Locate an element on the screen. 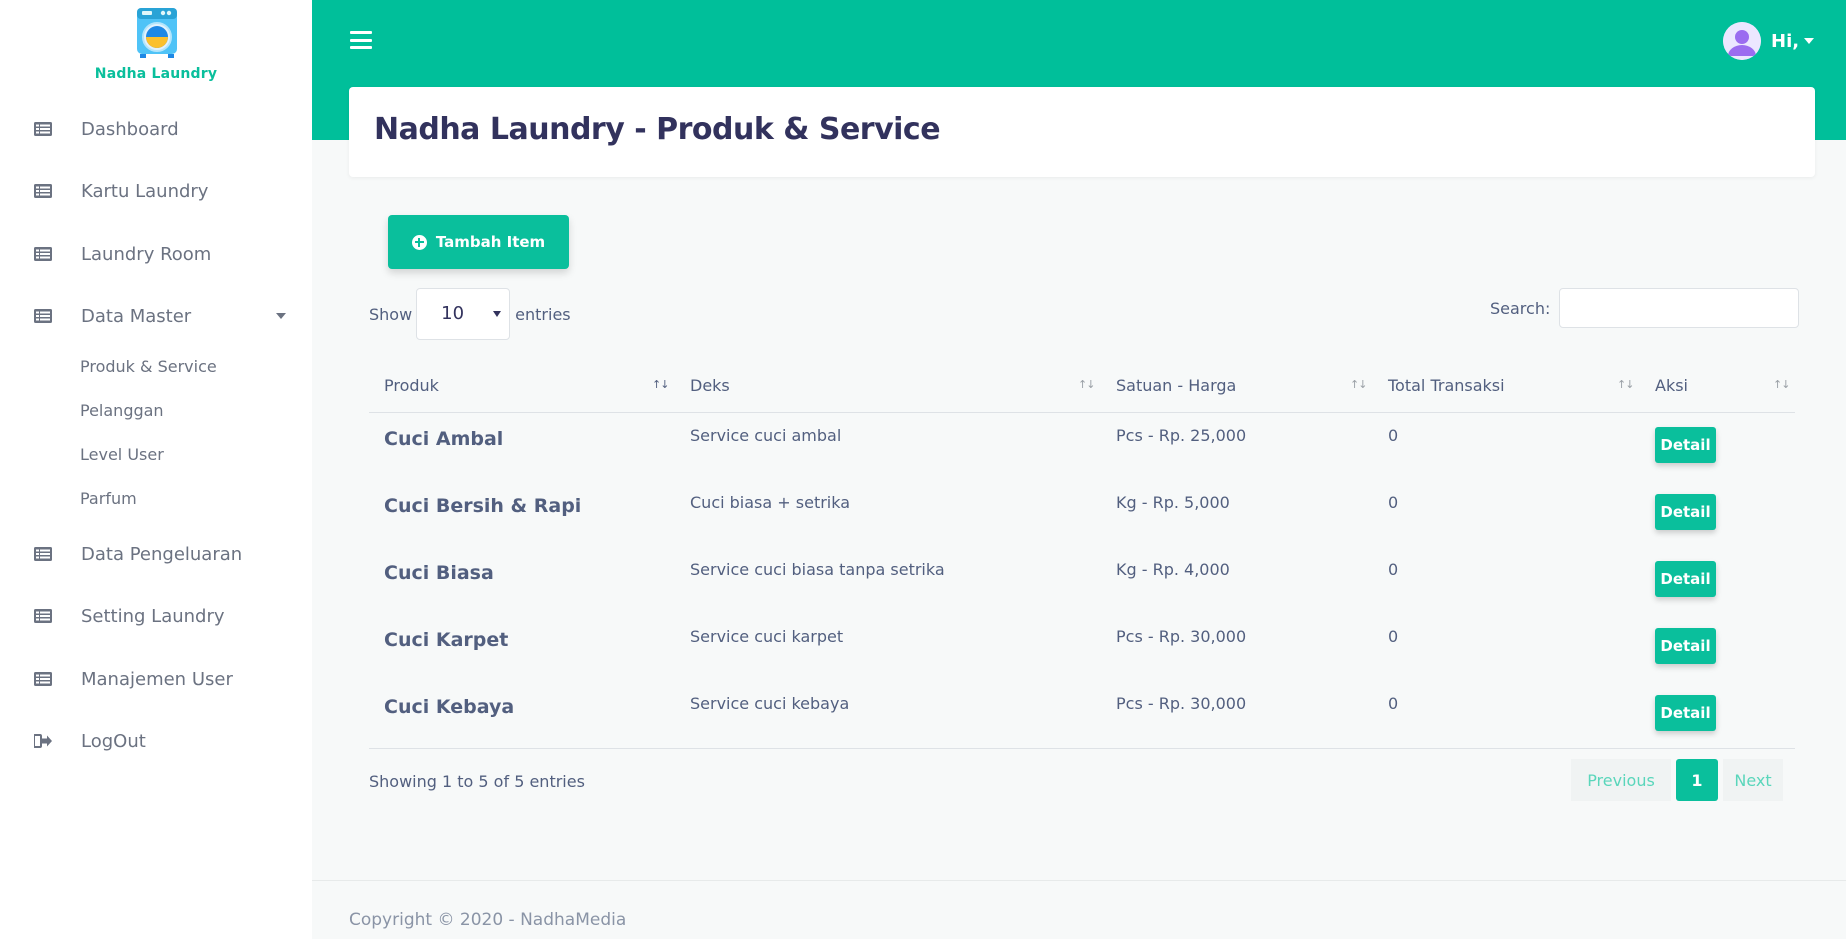  footer-divider is located at coordinates (1079, 880).